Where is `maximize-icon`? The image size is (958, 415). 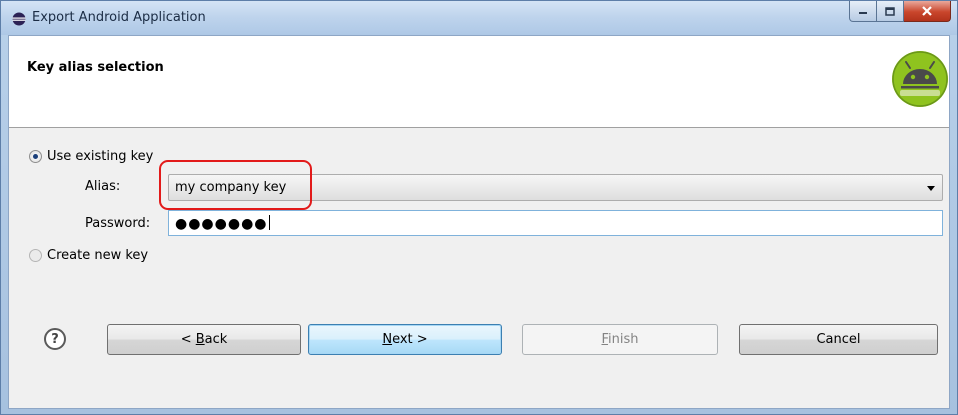 maximize-icon is located at coordinates (890, 11).